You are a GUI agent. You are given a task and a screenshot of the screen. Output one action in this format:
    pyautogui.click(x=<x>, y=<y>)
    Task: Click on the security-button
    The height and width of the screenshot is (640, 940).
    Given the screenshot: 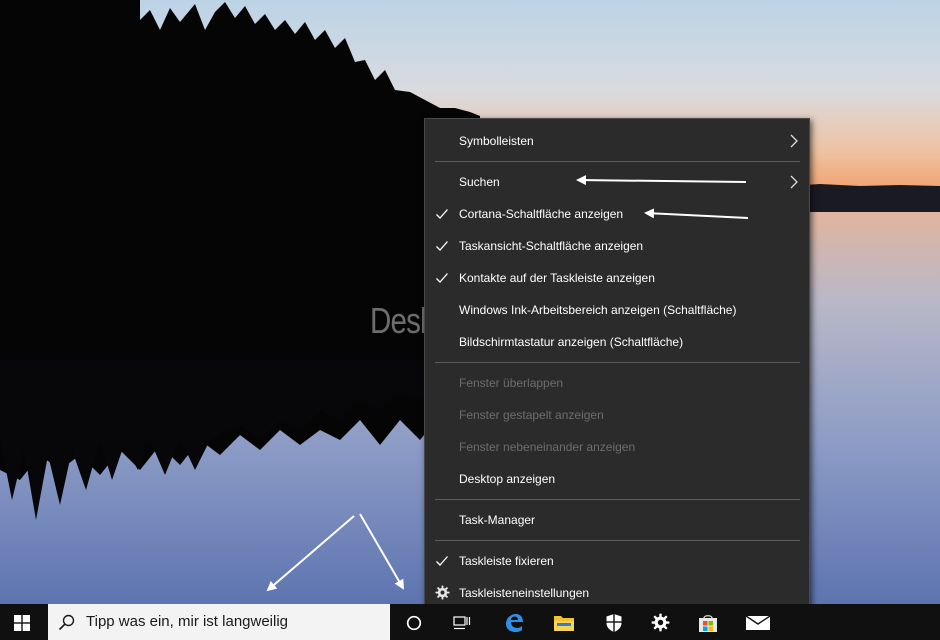 What is the action you would take?
    pyautogui.click(x=614, y=622)
    